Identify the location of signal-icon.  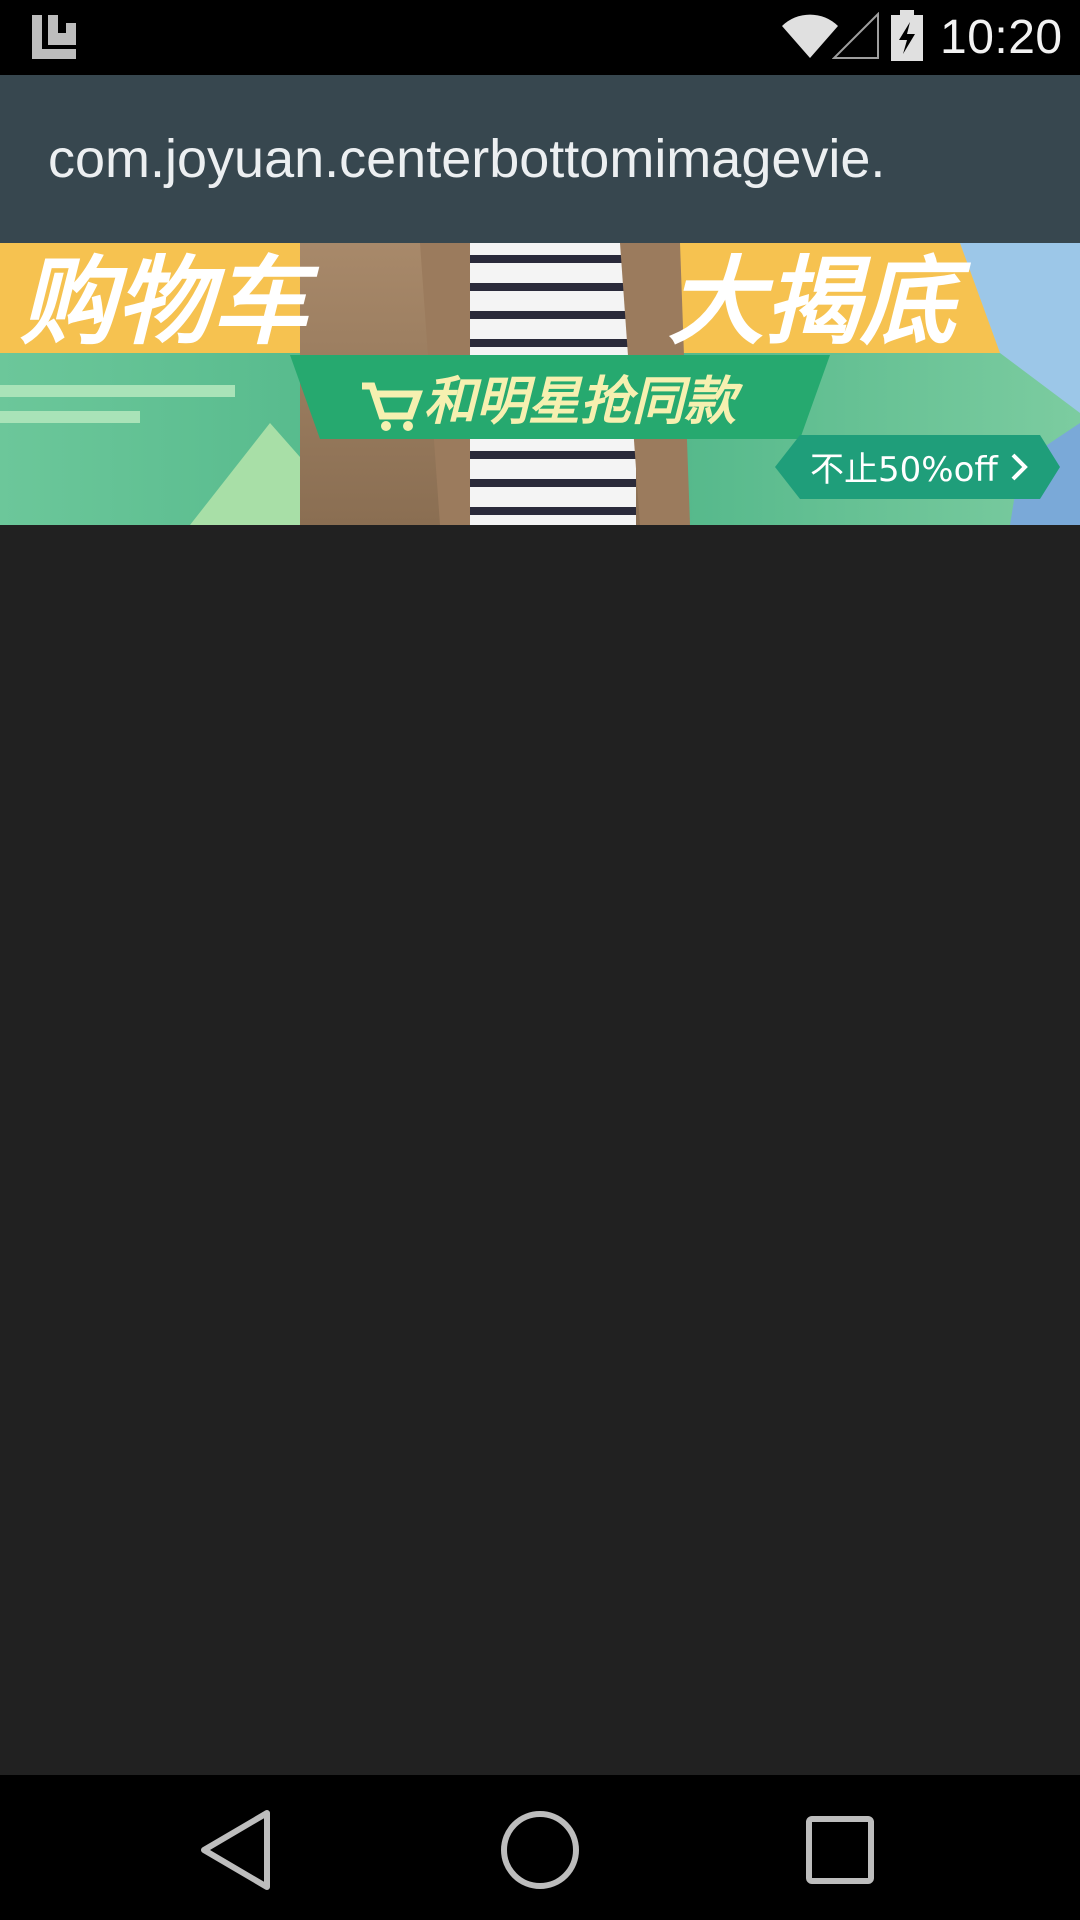
(855, 35).